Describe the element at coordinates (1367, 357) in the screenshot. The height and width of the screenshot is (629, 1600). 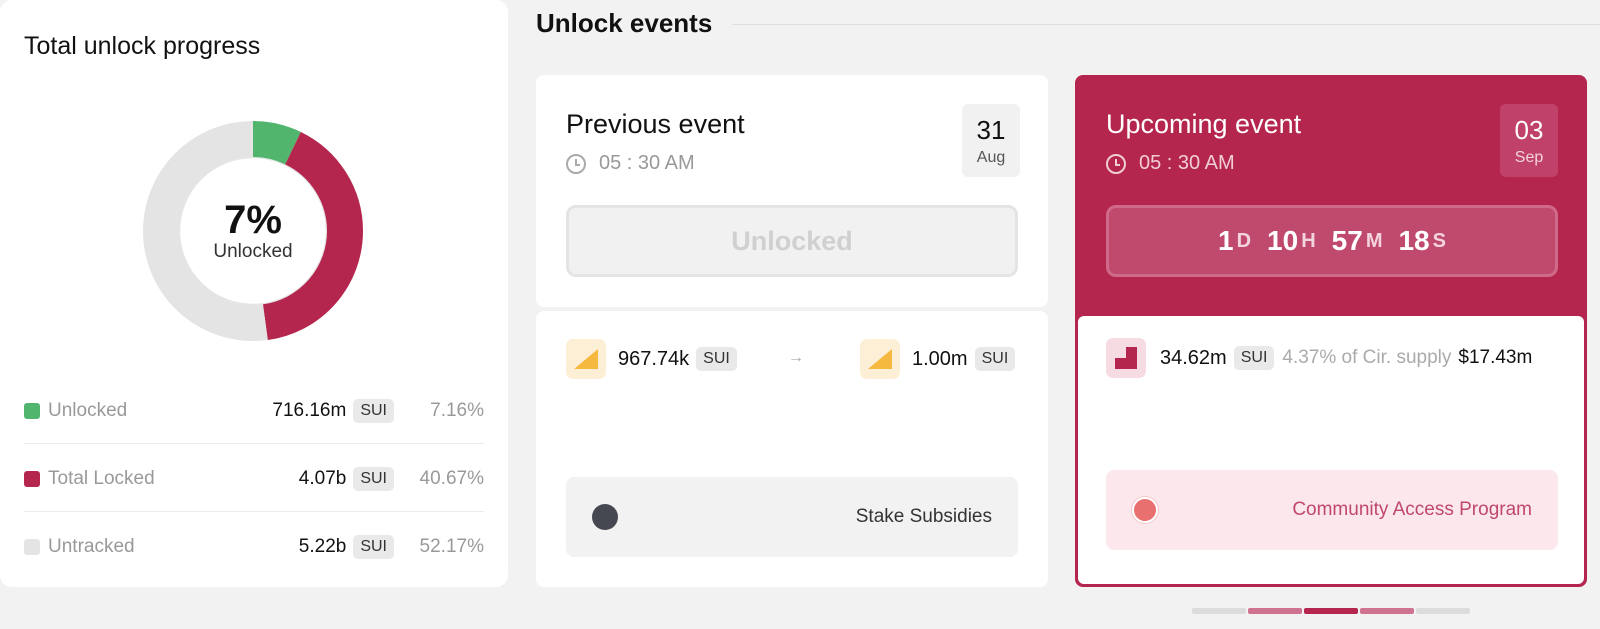
I see `supply-note: 4.37% of Cir. supply` at that location.